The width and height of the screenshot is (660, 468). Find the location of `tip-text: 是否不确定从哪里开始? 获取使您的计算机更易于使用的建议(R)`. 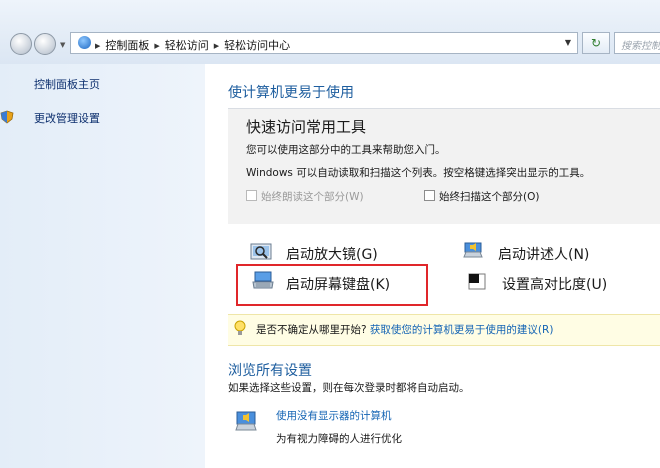

tip-text: 是否不确定从哪里开始? 获取使您的计算机更易于使用的建议(R) is located at coordinates (404, 329).